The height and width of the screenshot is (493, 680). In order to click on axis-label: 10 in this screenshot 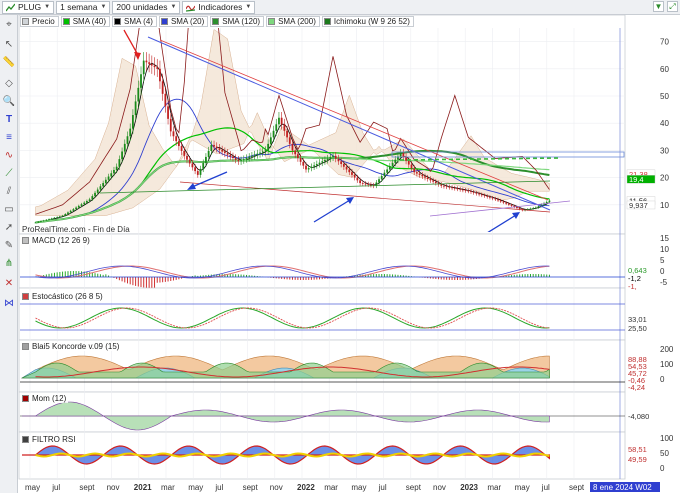, I will do `click(664, 249)`.